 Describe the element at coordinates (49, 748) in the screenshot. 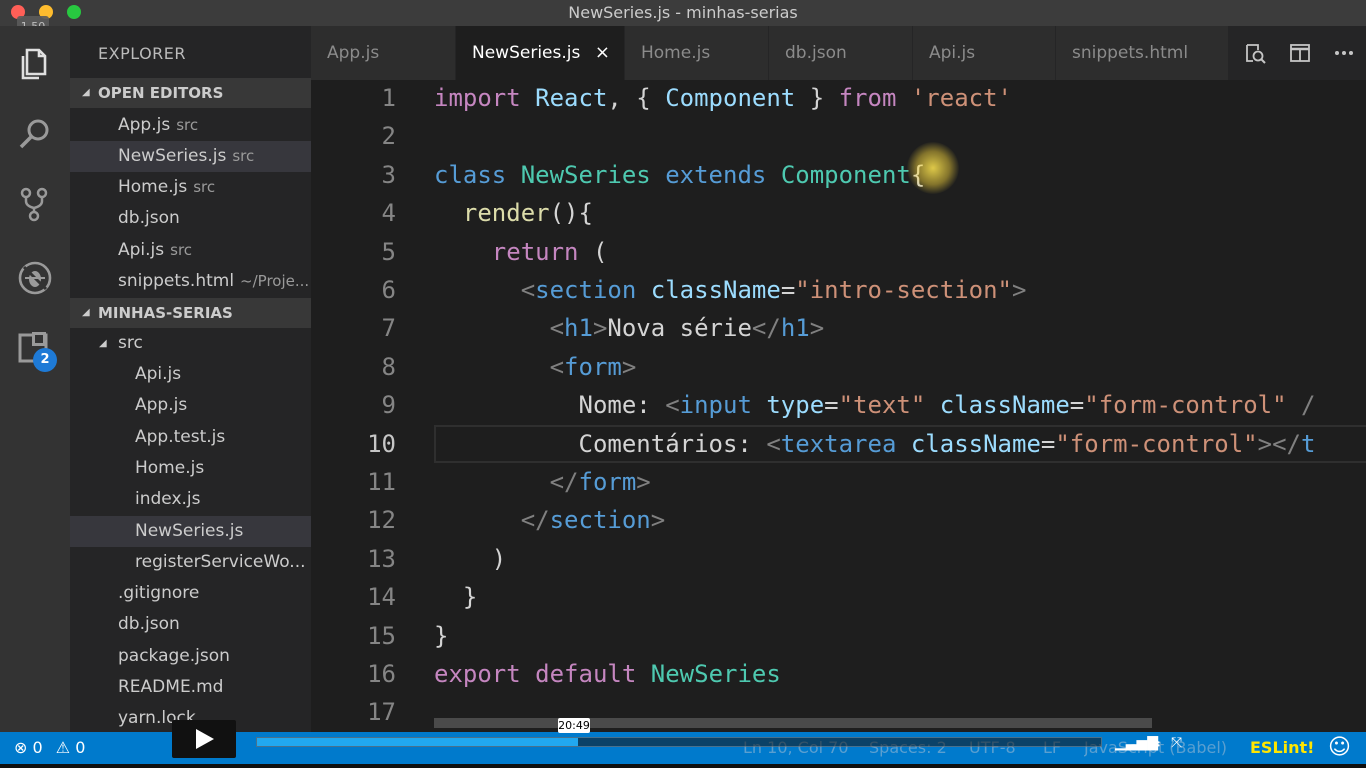

I see `errors-indicator: ⊗ 0 ⚠ 0` at that location.